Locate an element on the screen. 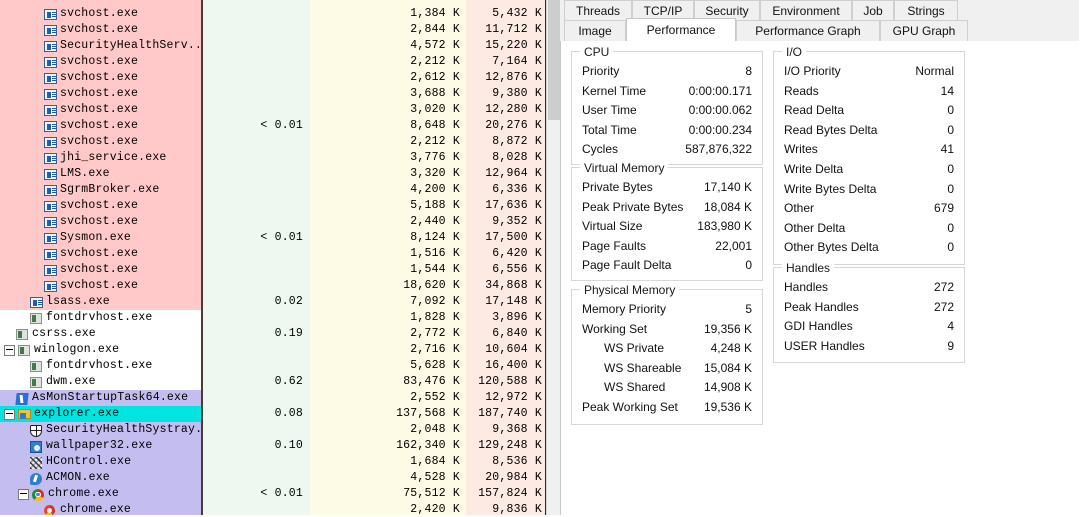 Image resolution: width=1086 pixels, height=517 pixels. table-row: jhi_service.exe 3,776 K 8,028 K is located at coordinates (273, 158).